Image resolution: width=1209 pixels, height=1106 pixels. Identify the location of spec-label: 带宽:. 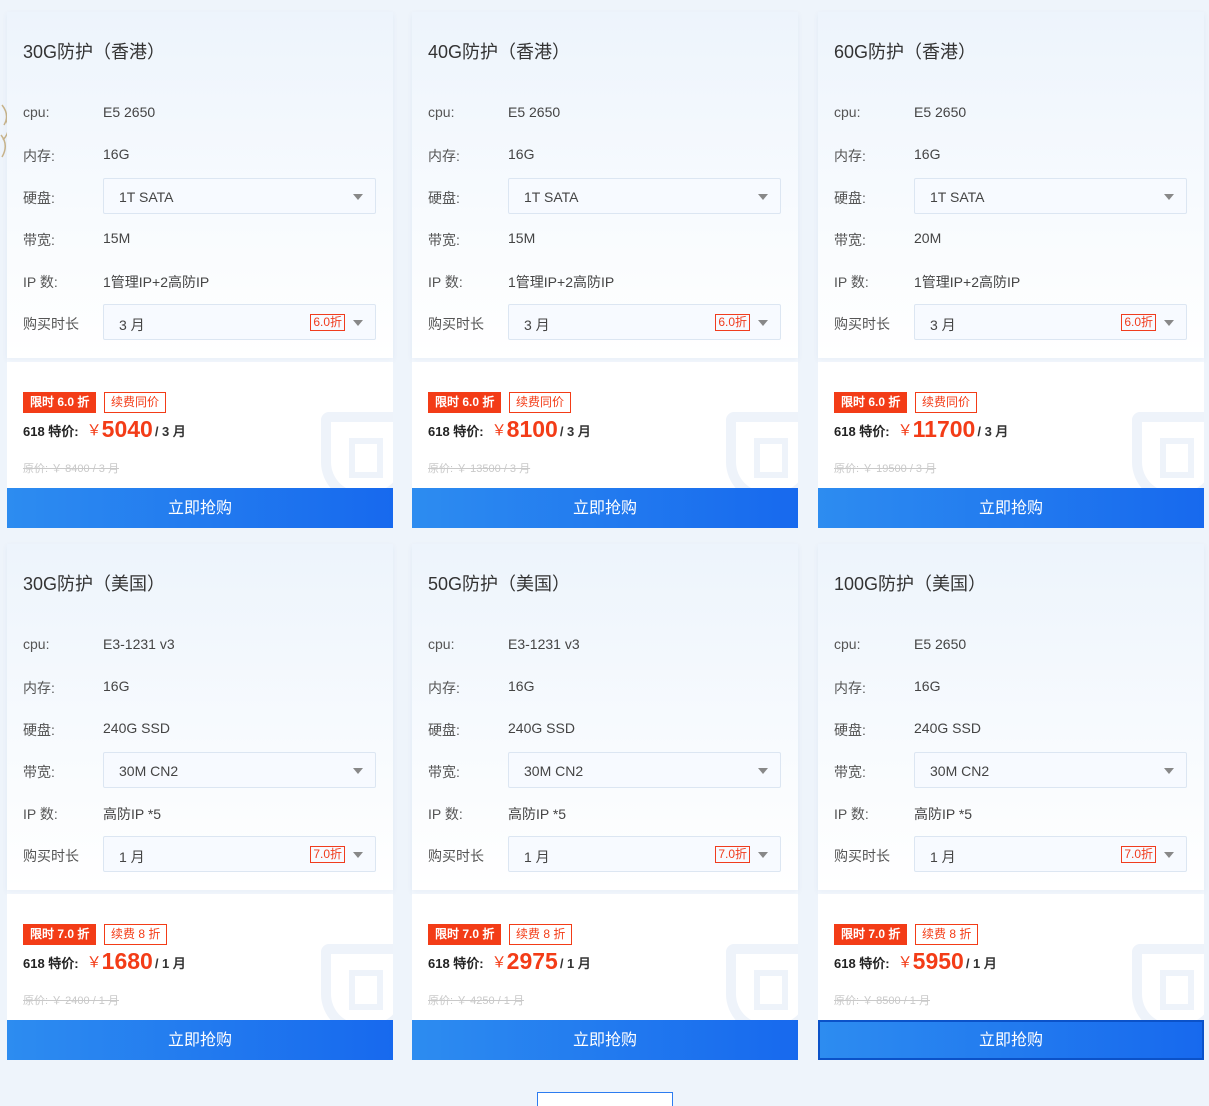
(444, 240).